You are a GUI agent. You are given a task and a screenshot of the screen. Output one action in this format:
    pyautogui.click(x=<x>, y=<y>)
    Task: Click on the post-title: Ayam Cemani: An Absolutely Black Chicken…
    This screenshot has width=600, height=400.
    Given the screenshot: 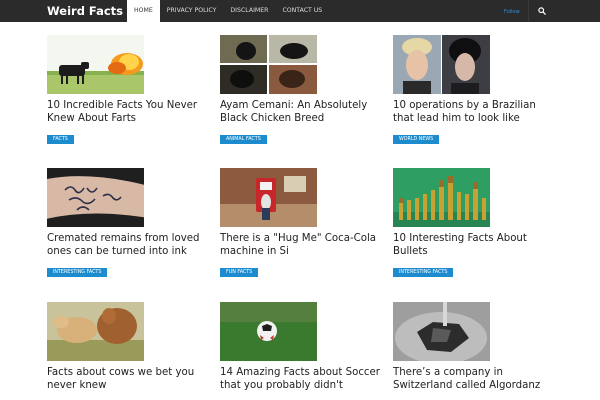 What is the action you would take?
    pyautogui.click(x=302, y=112)
    